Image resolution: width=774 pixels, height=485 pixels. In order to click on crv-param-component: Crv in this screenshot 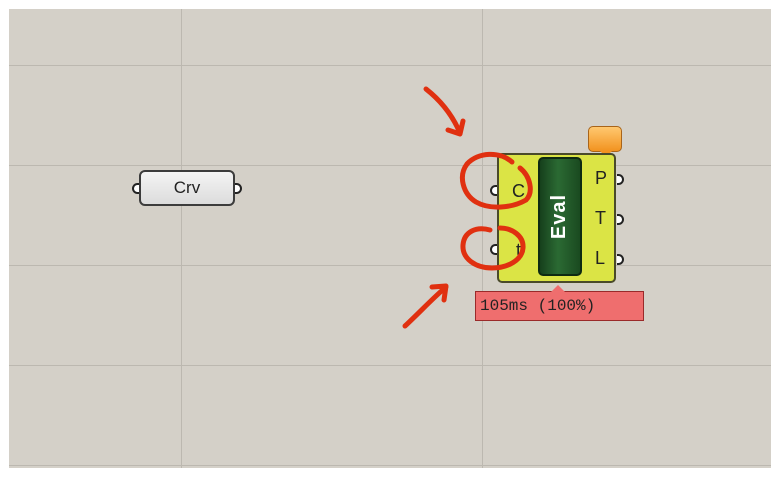, I will do `click(186, 189)`.